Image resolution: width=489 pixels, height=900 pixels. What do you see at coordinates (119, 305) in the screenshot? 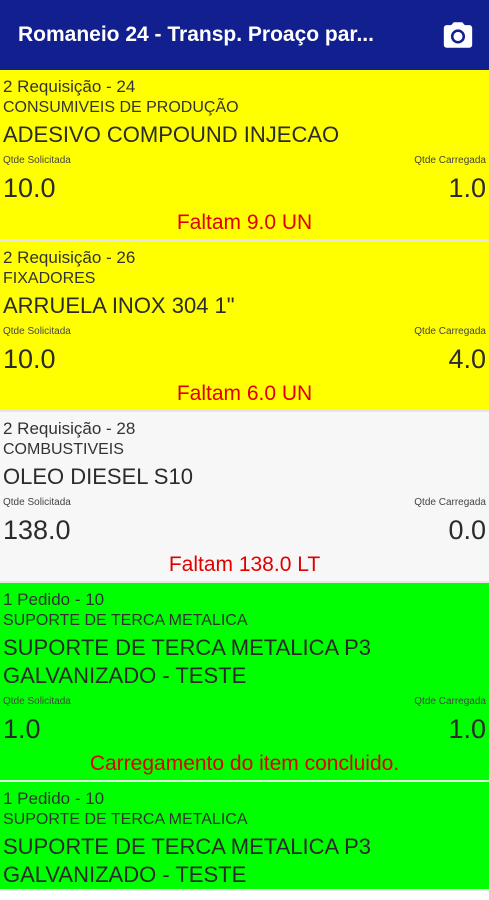
I see `item-product: ARRUELA INOX 304 1"` at bounding box center [119, 305].